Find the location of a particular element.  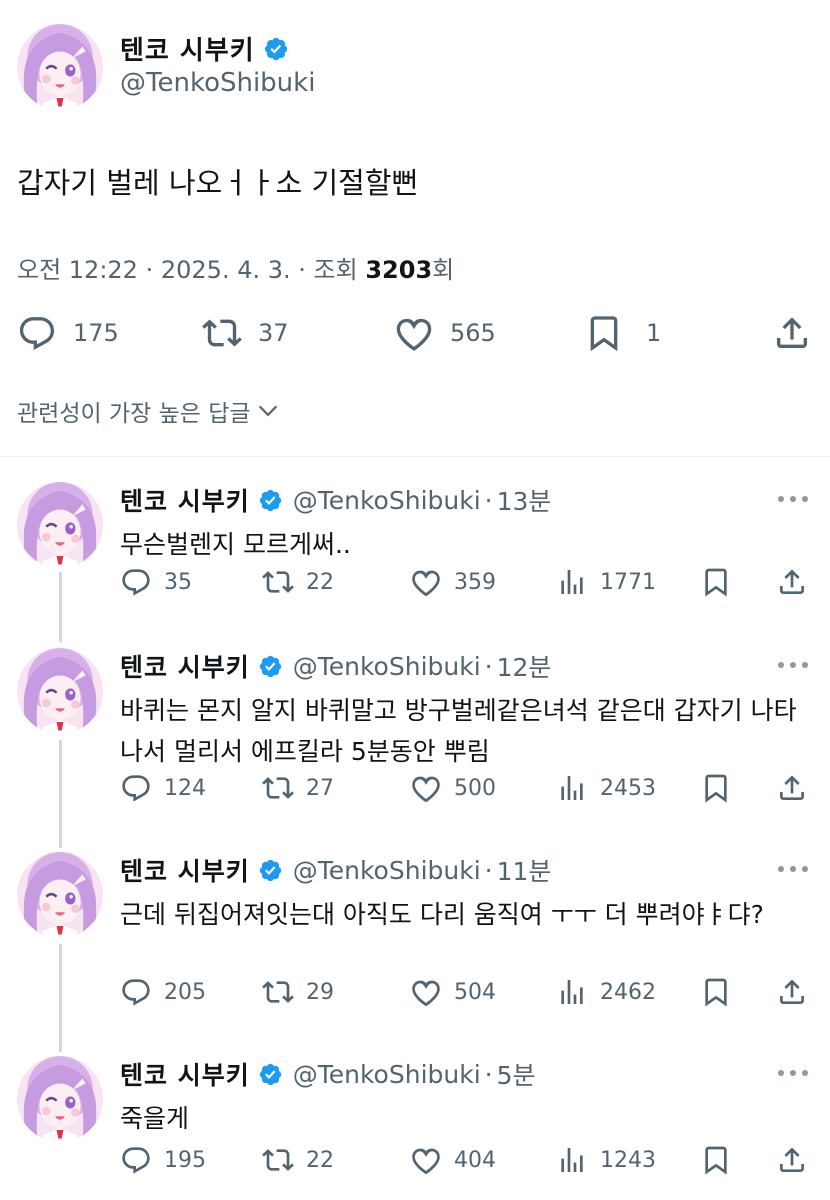

reply-sort-dropdown: 관련성이 가장 높은 답글 is located at coordinates (149, 411).